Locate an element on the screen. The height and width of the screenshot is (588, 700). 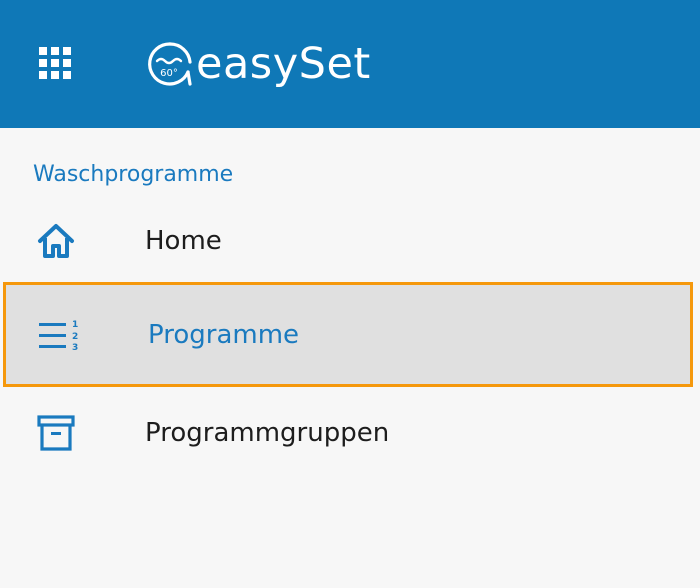
grid-icon is located at coordinates (55, 63).